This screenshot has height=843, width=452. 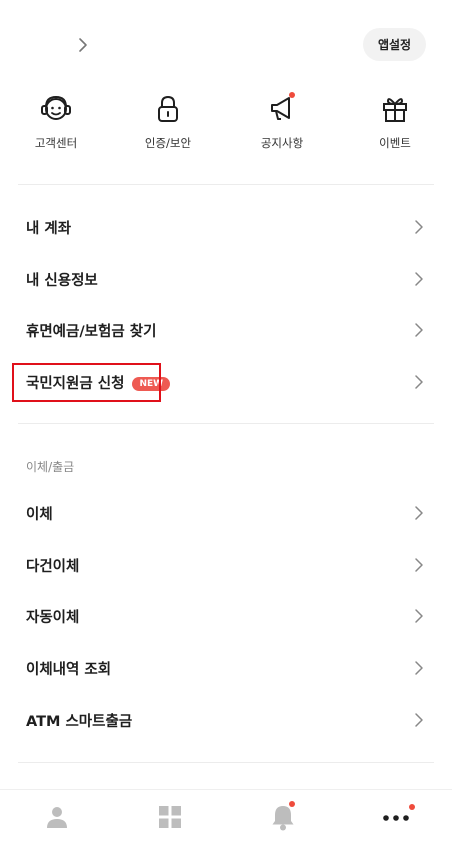 I want to click on grid-icon, so click(x=169, y=817).